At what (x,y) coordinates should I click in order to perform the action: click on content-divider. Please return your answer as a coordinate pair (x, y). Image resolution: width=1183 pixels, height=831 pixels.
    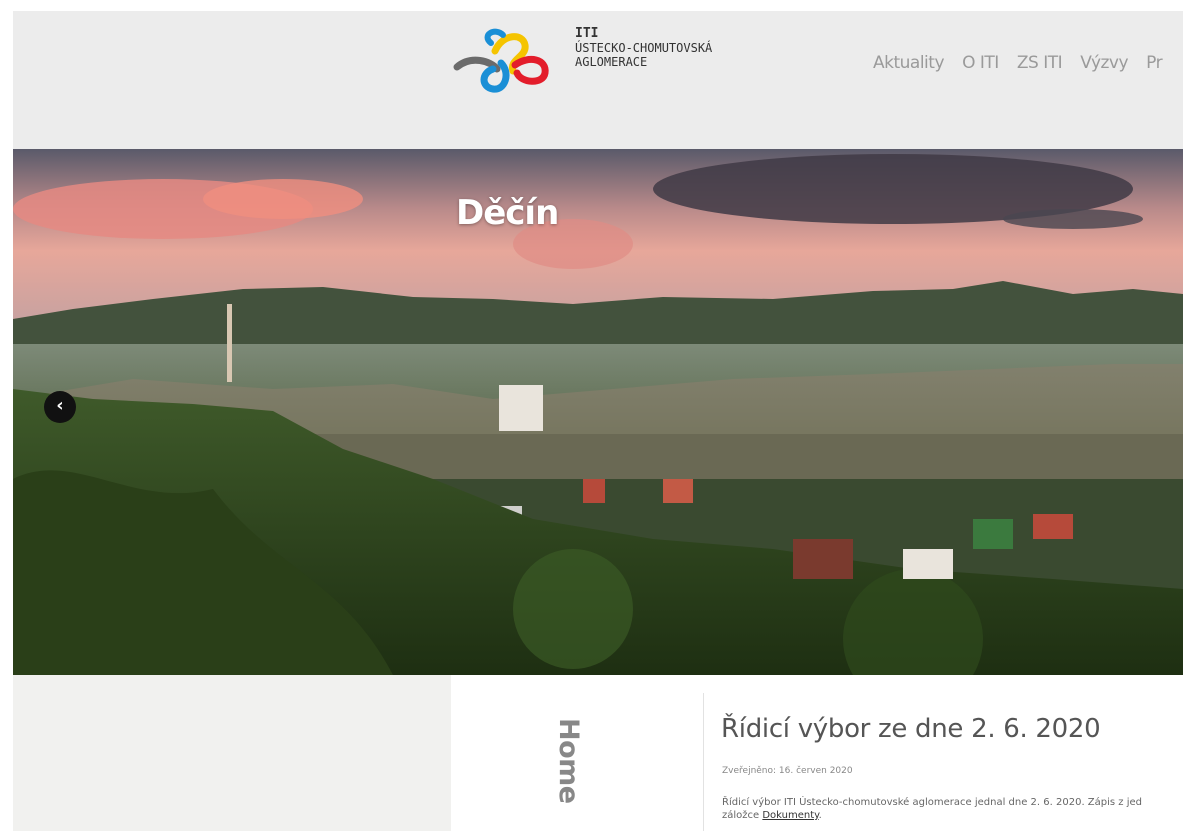
    Looking at the image, I should click on (703, 762).